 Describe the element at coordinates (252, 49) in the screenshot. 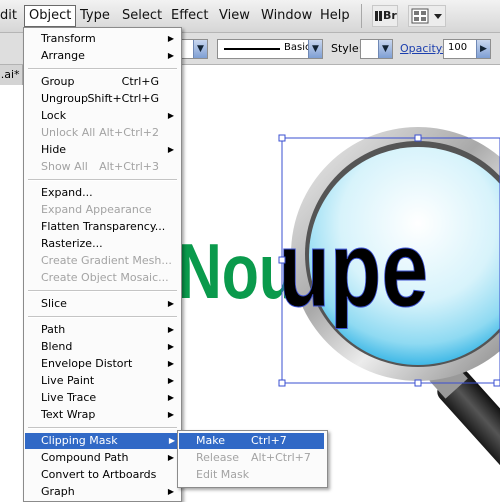

I see `stroke-line-icon` at that location.